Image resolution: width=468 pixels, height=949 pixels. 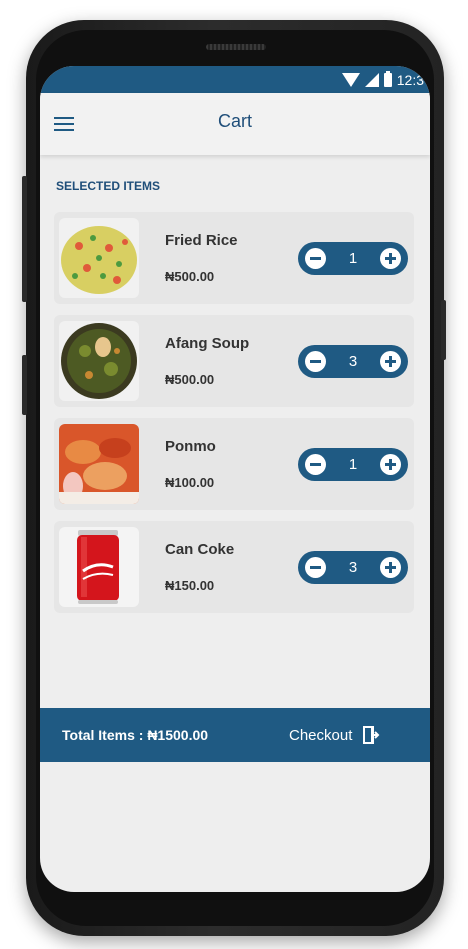 I want to click on cart-item: Afang Soup ₦500.00 3, so click(x=234, y=361).